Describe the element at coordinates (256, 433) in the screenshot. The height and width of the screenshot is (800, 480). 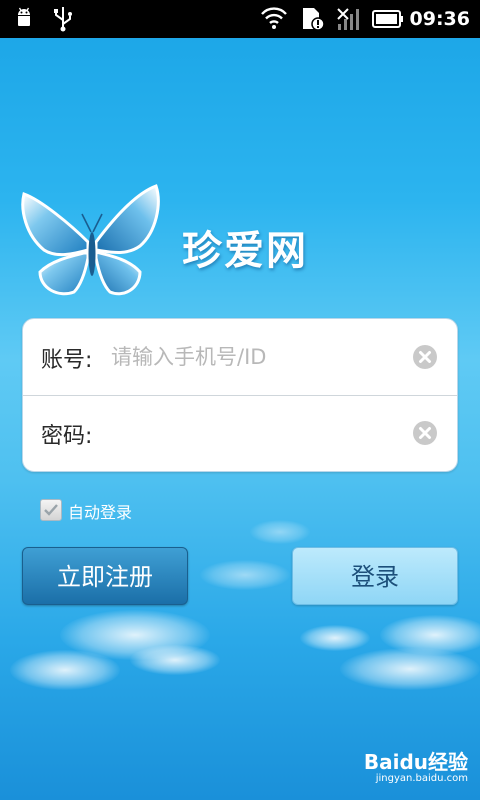
I see `password-input` at that location.